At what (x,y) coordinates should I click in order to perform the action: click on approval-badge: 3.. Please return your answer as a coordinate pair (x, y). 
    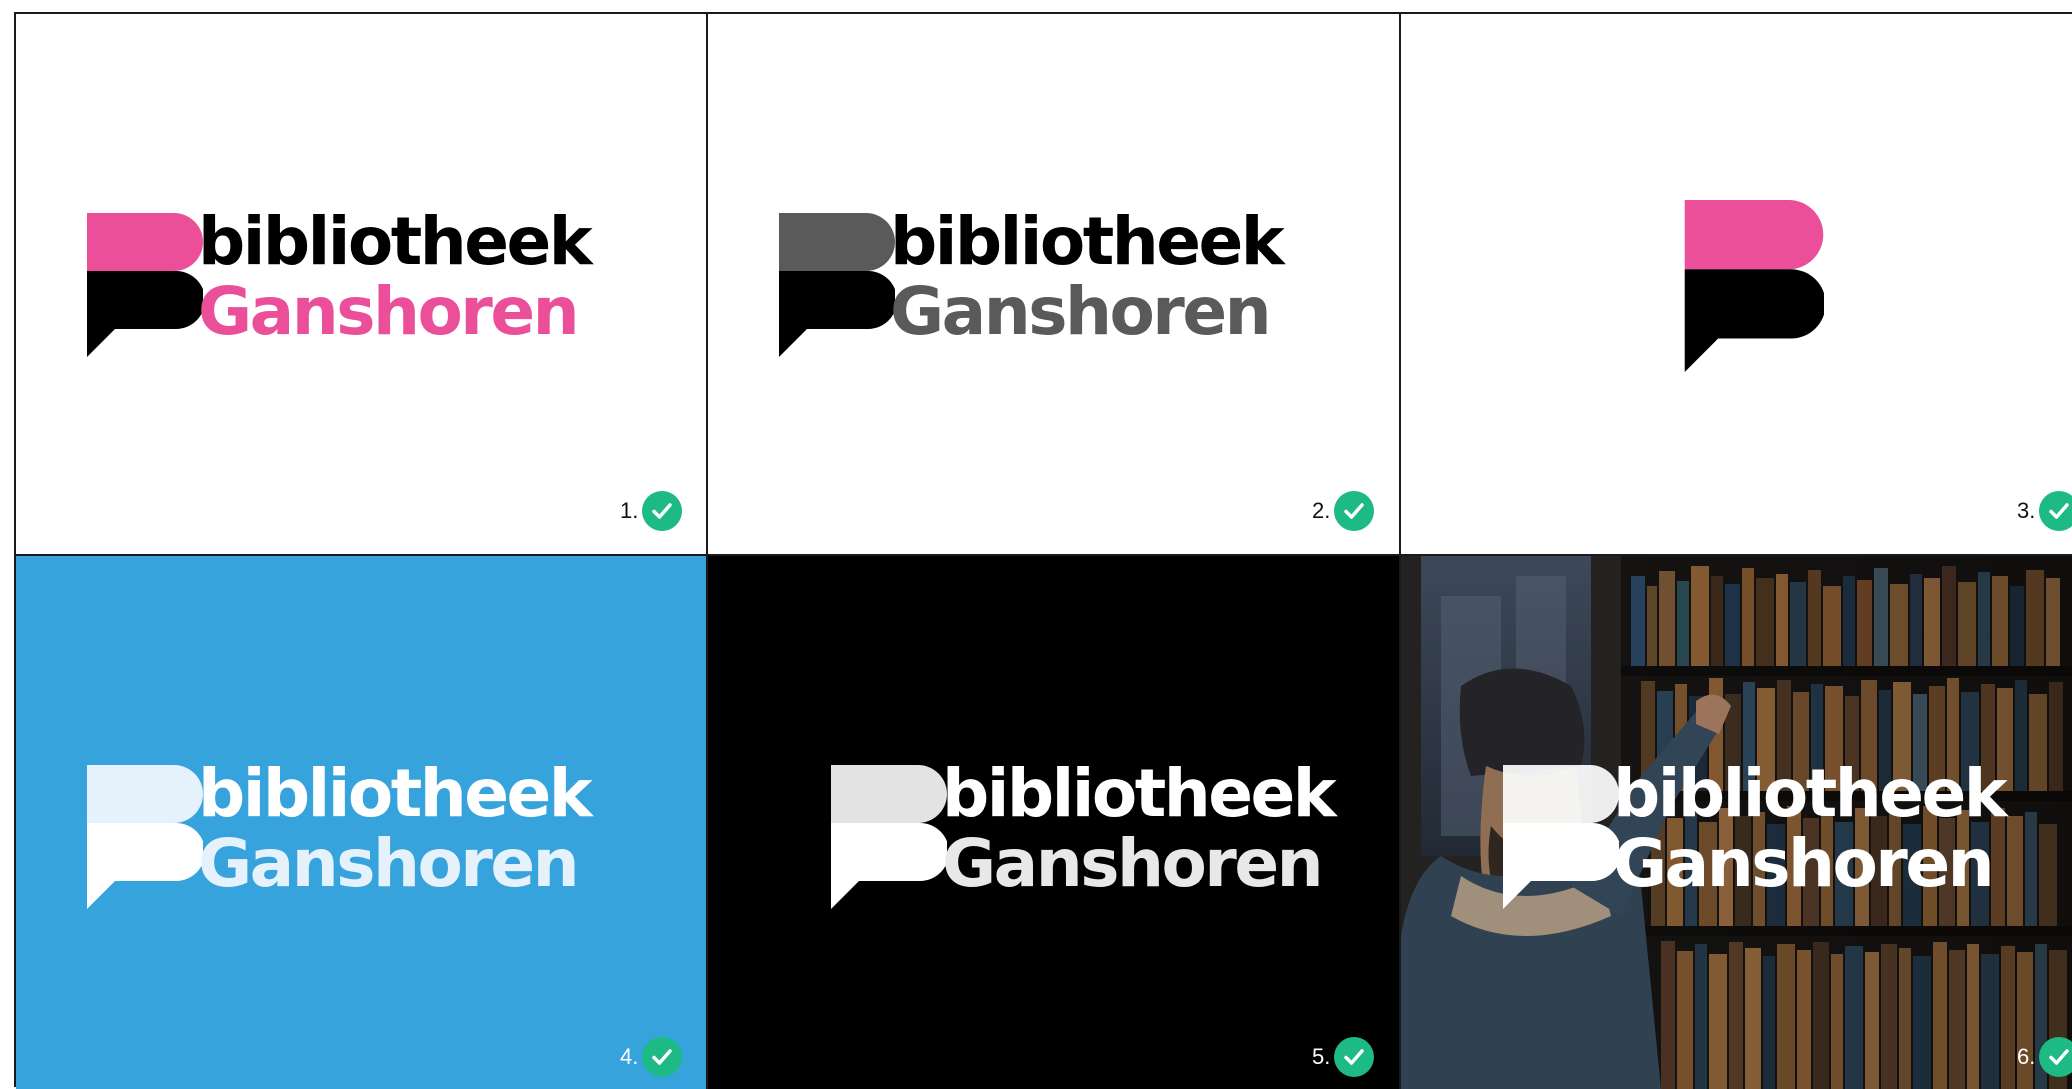
    Looking at the image, I should click on (2044, 511).